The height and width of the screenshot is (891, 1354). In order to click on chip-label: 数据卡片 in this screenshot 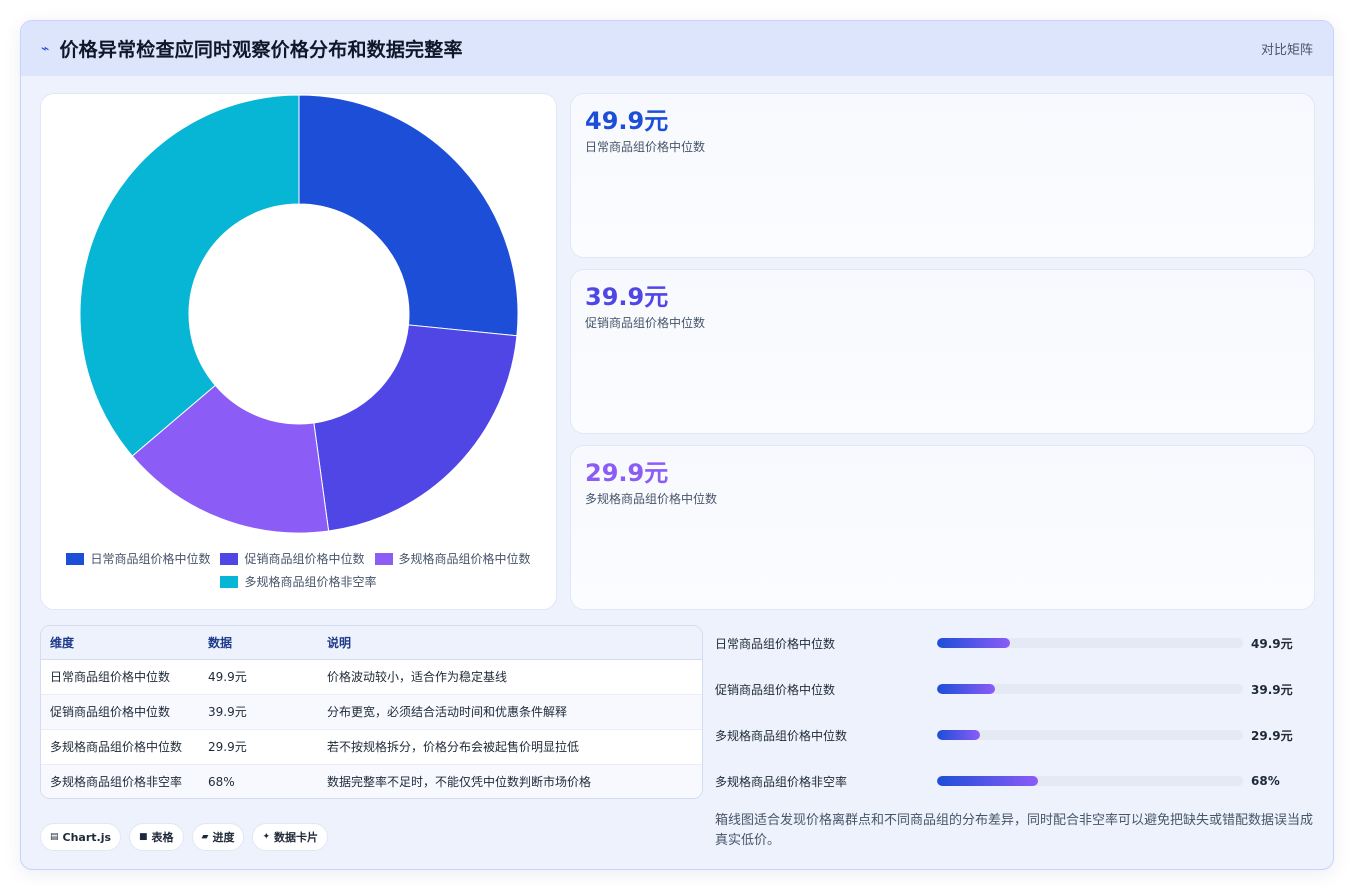, I will do `click(296, 837)`.